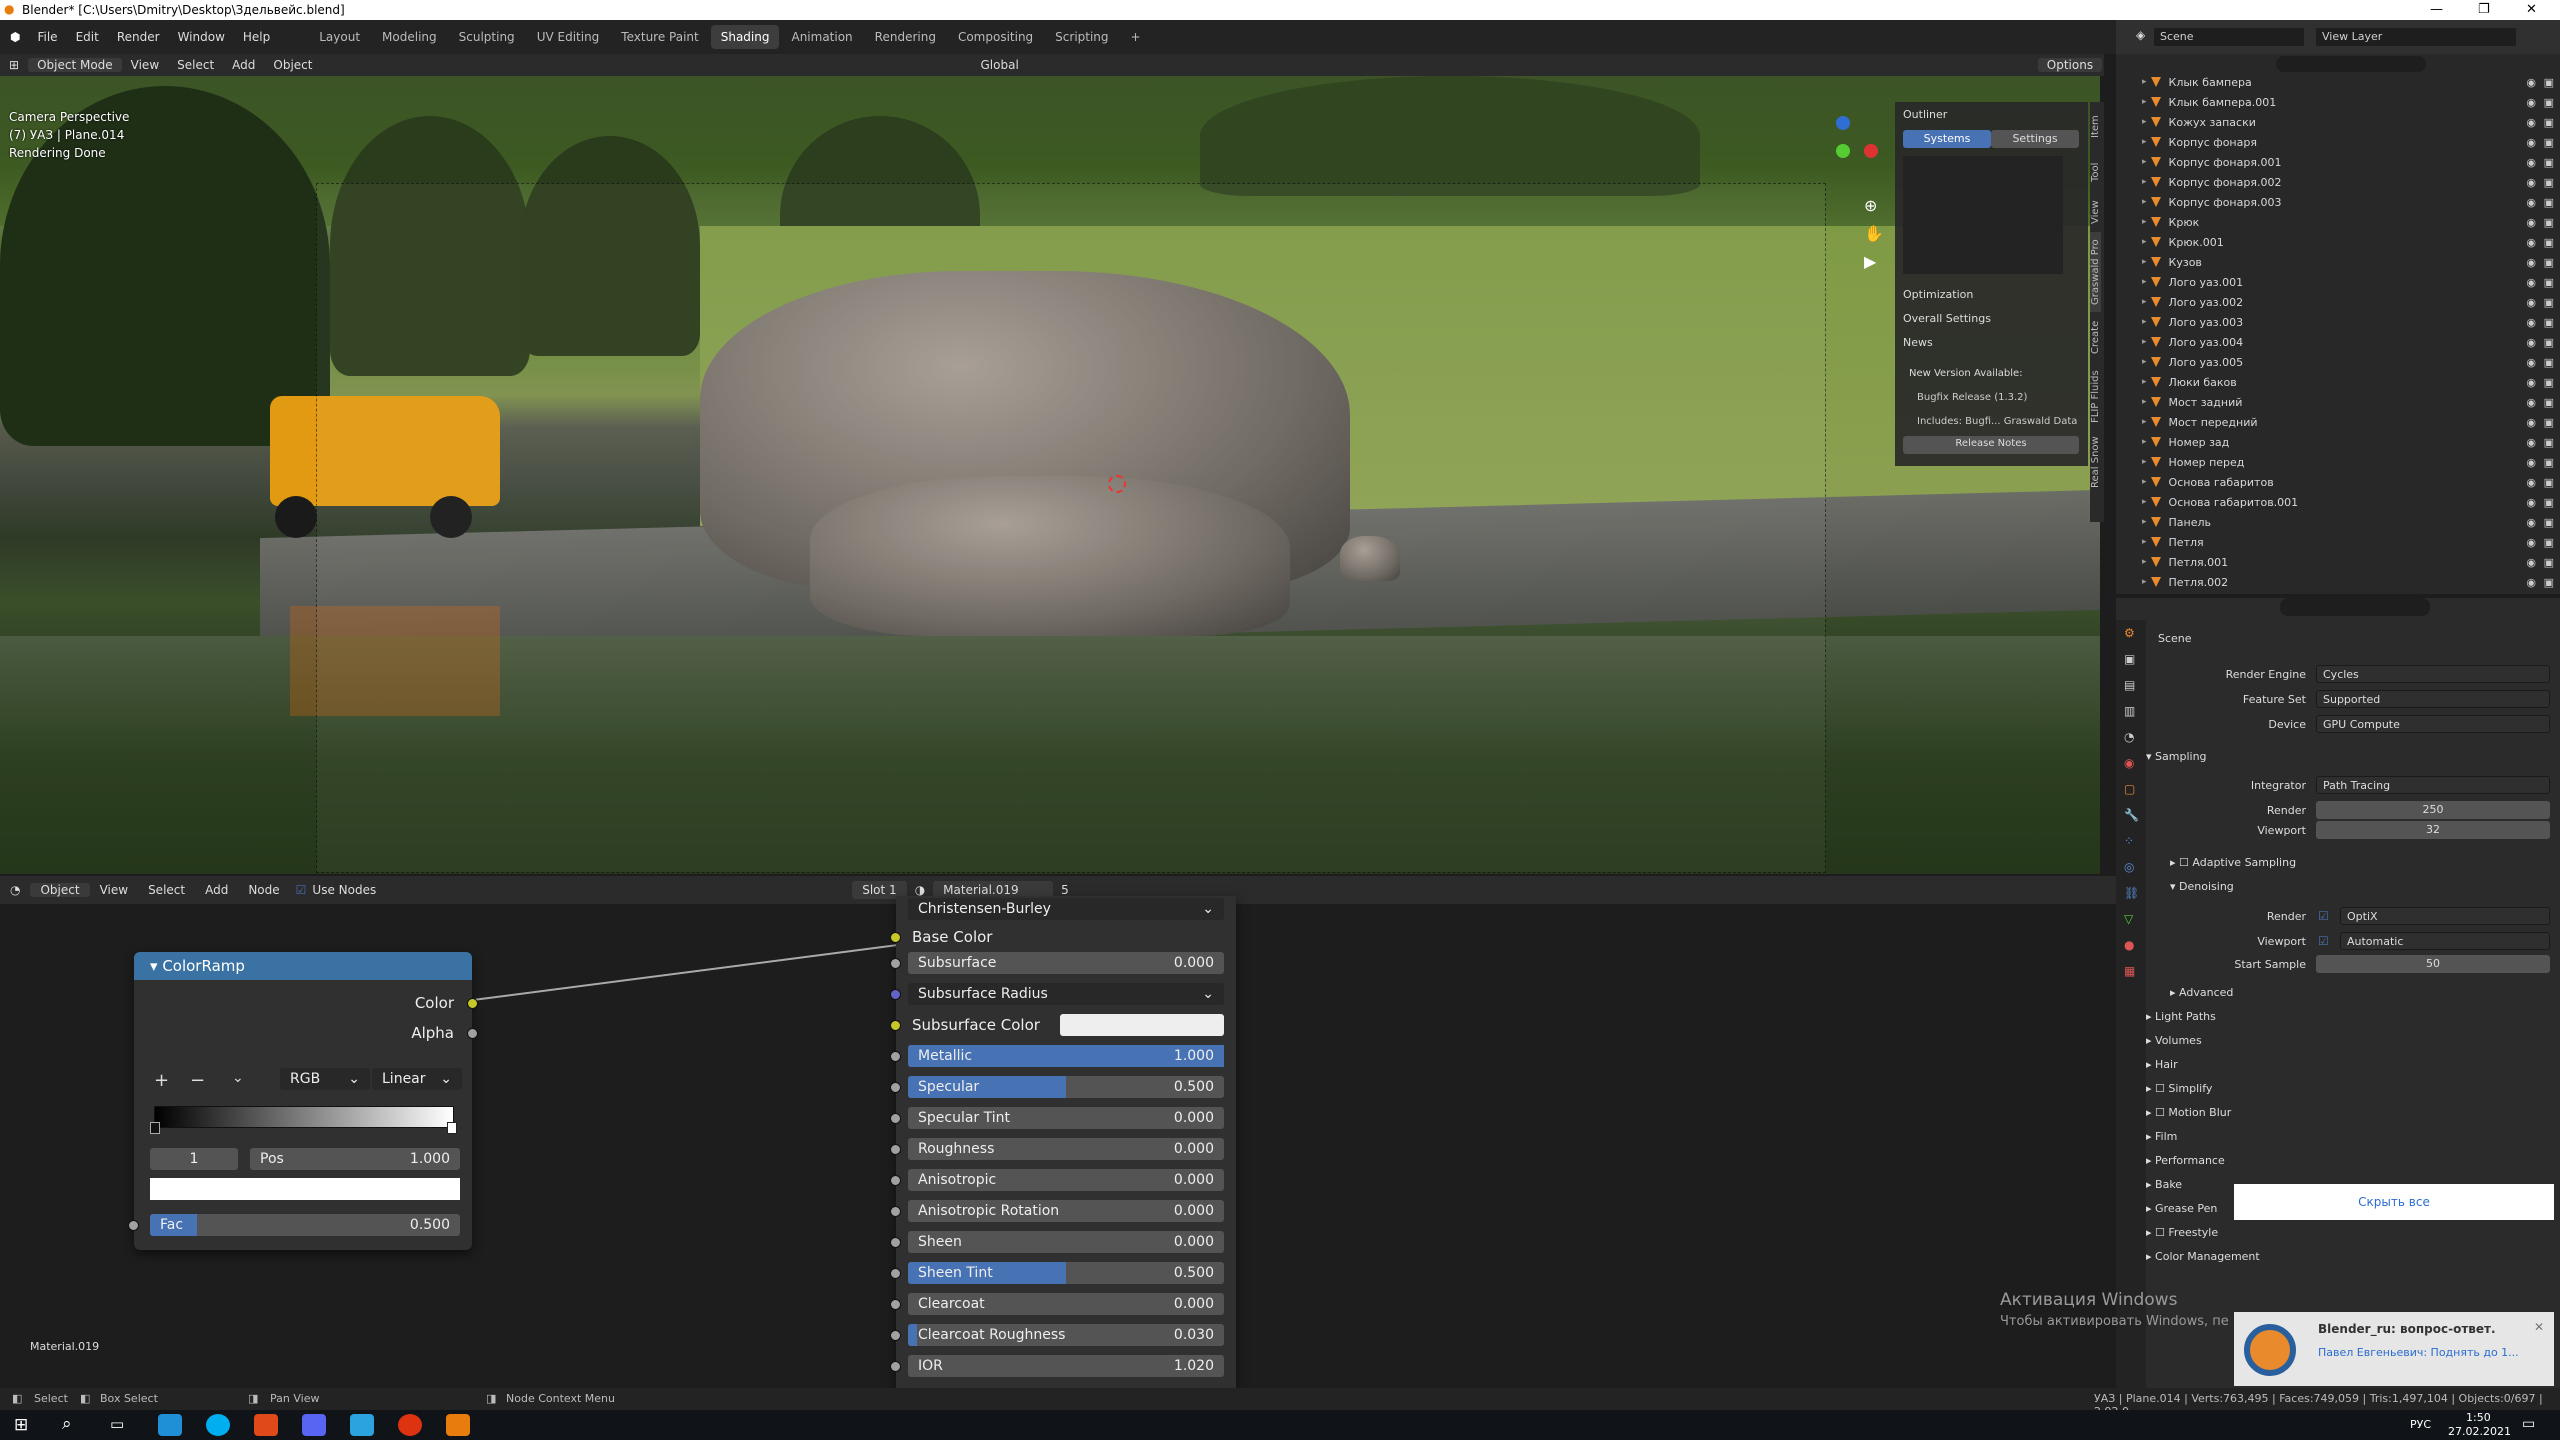 Image resolution: width=2560 pixels, height=1440 pixels. What do you see at coordinates (1066, 1056) in the screenshot?
I see `bsdf-field: Metallic 1.000` at bounding box center [1066, 1056].